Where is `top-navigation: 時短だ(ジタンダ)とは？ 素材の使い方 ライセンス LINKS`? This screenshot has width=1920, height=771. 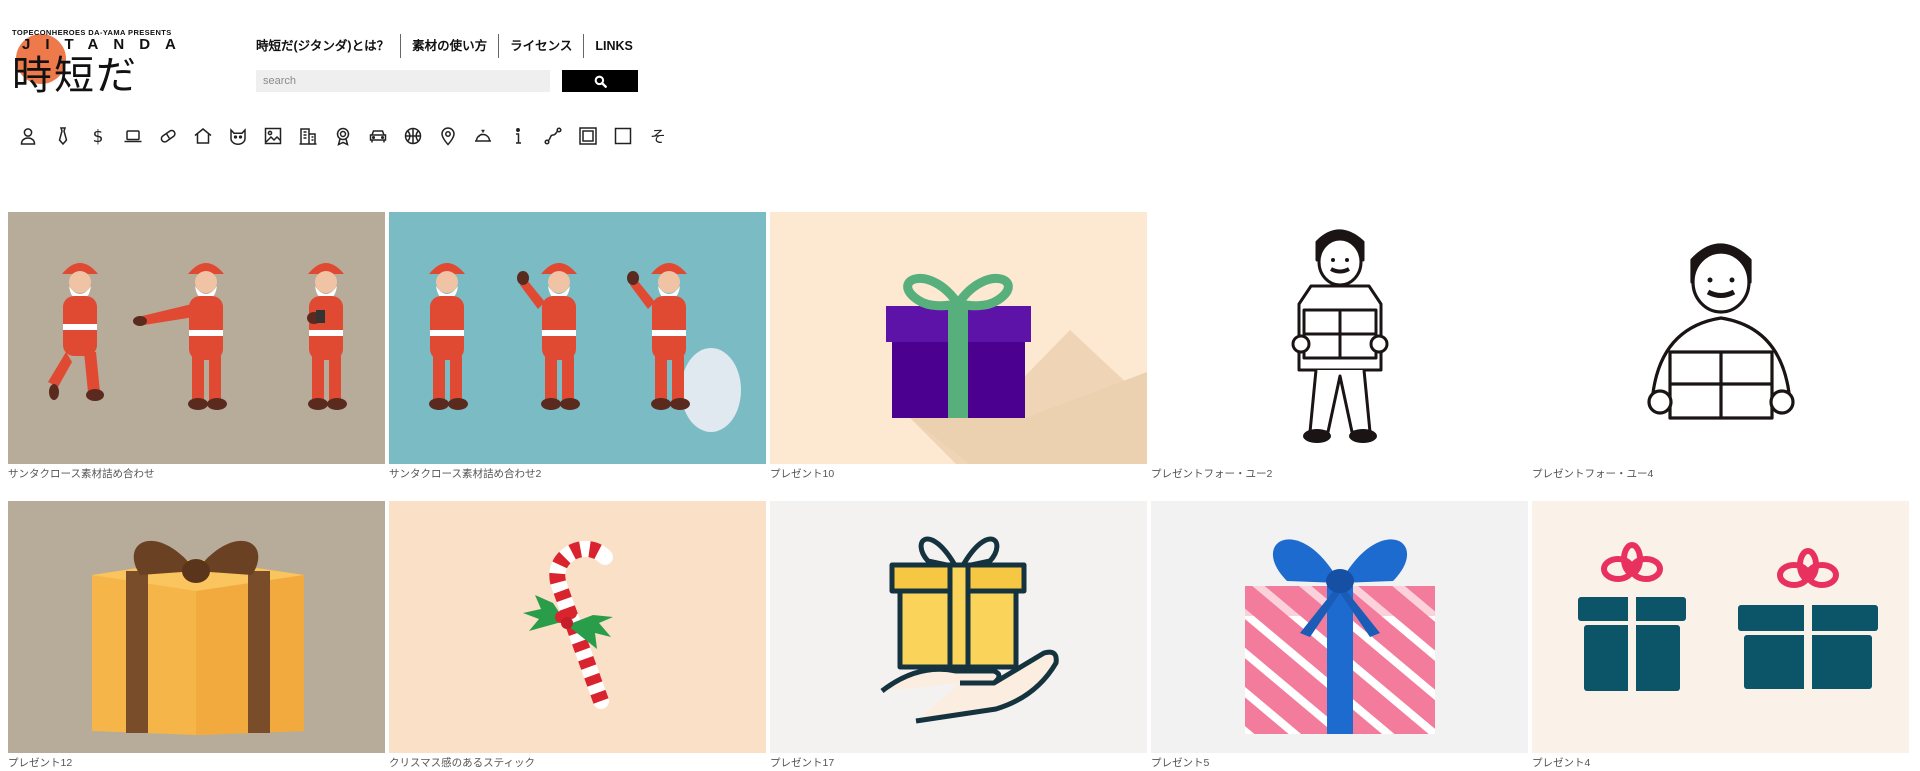 top-navigation: 時短だ(ジタンダ)とは？ 素材の使い方 ライセンス LINKS is located at coordinates (450, 46).